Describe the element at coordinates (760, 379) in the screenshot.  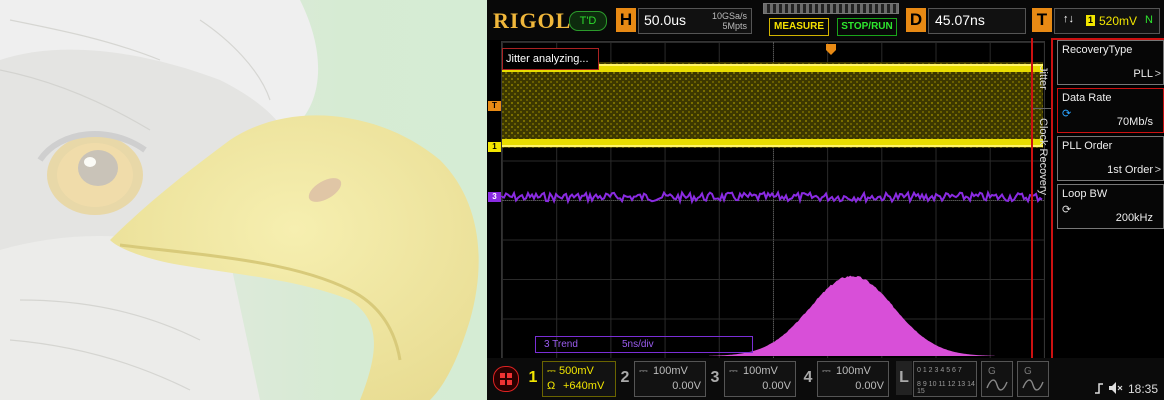
I see `ch3-settings-box: ⎓ 100mV 0.00V` at that location.